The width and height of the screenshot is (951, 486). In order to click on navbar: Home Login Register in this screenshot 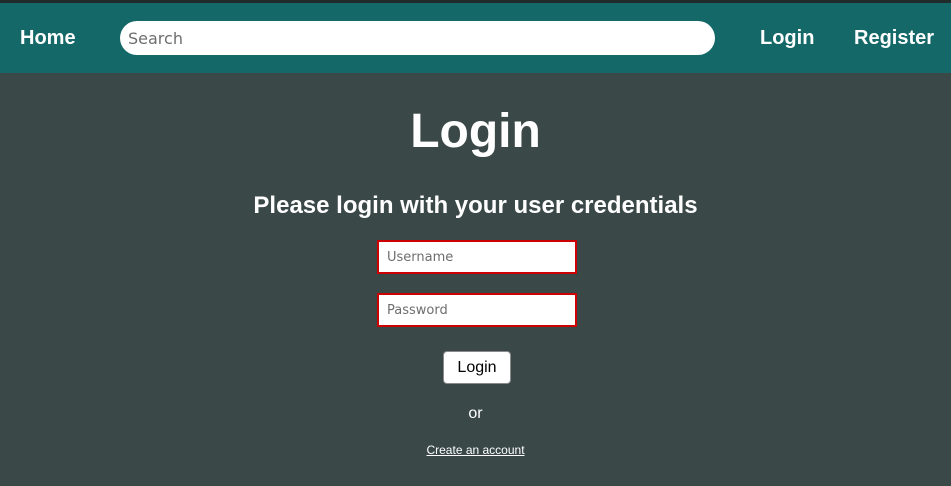, I will do `click(475, 38)`.